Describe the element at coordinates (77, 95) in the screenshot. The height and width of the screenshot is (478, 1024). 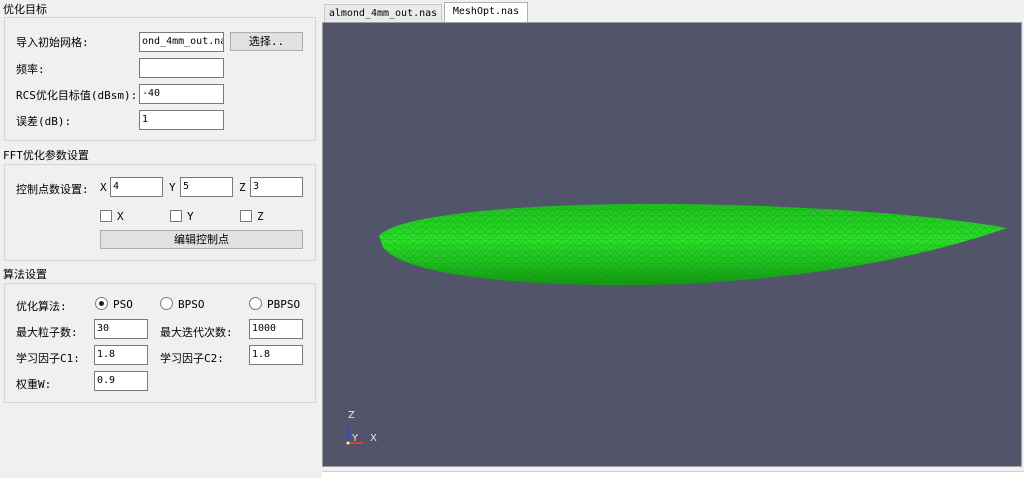
I see `rcs-target-label: RCS优化目标值(dBsm):` at that location.